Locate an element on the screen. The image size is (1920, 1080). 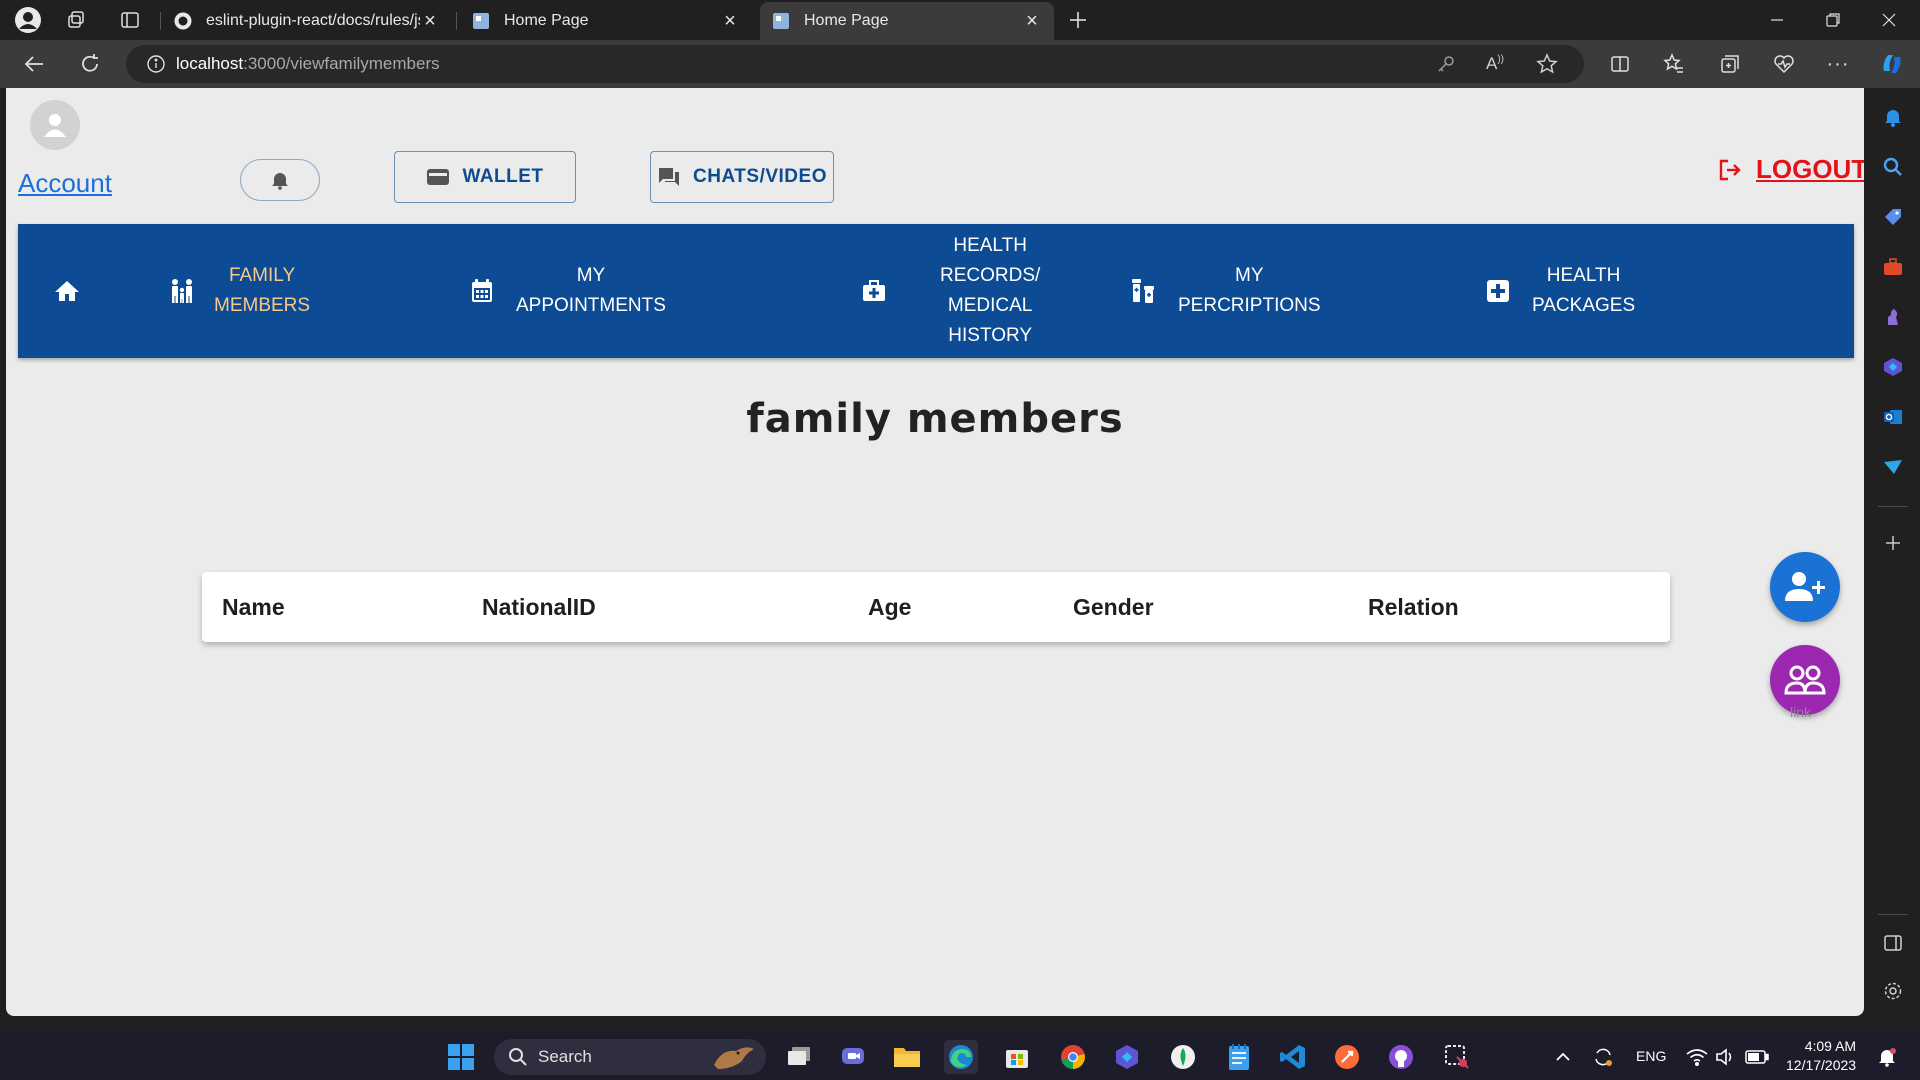
nav-health-packages: HEALTH PACKAGES is located at coordinates (1560, 291).